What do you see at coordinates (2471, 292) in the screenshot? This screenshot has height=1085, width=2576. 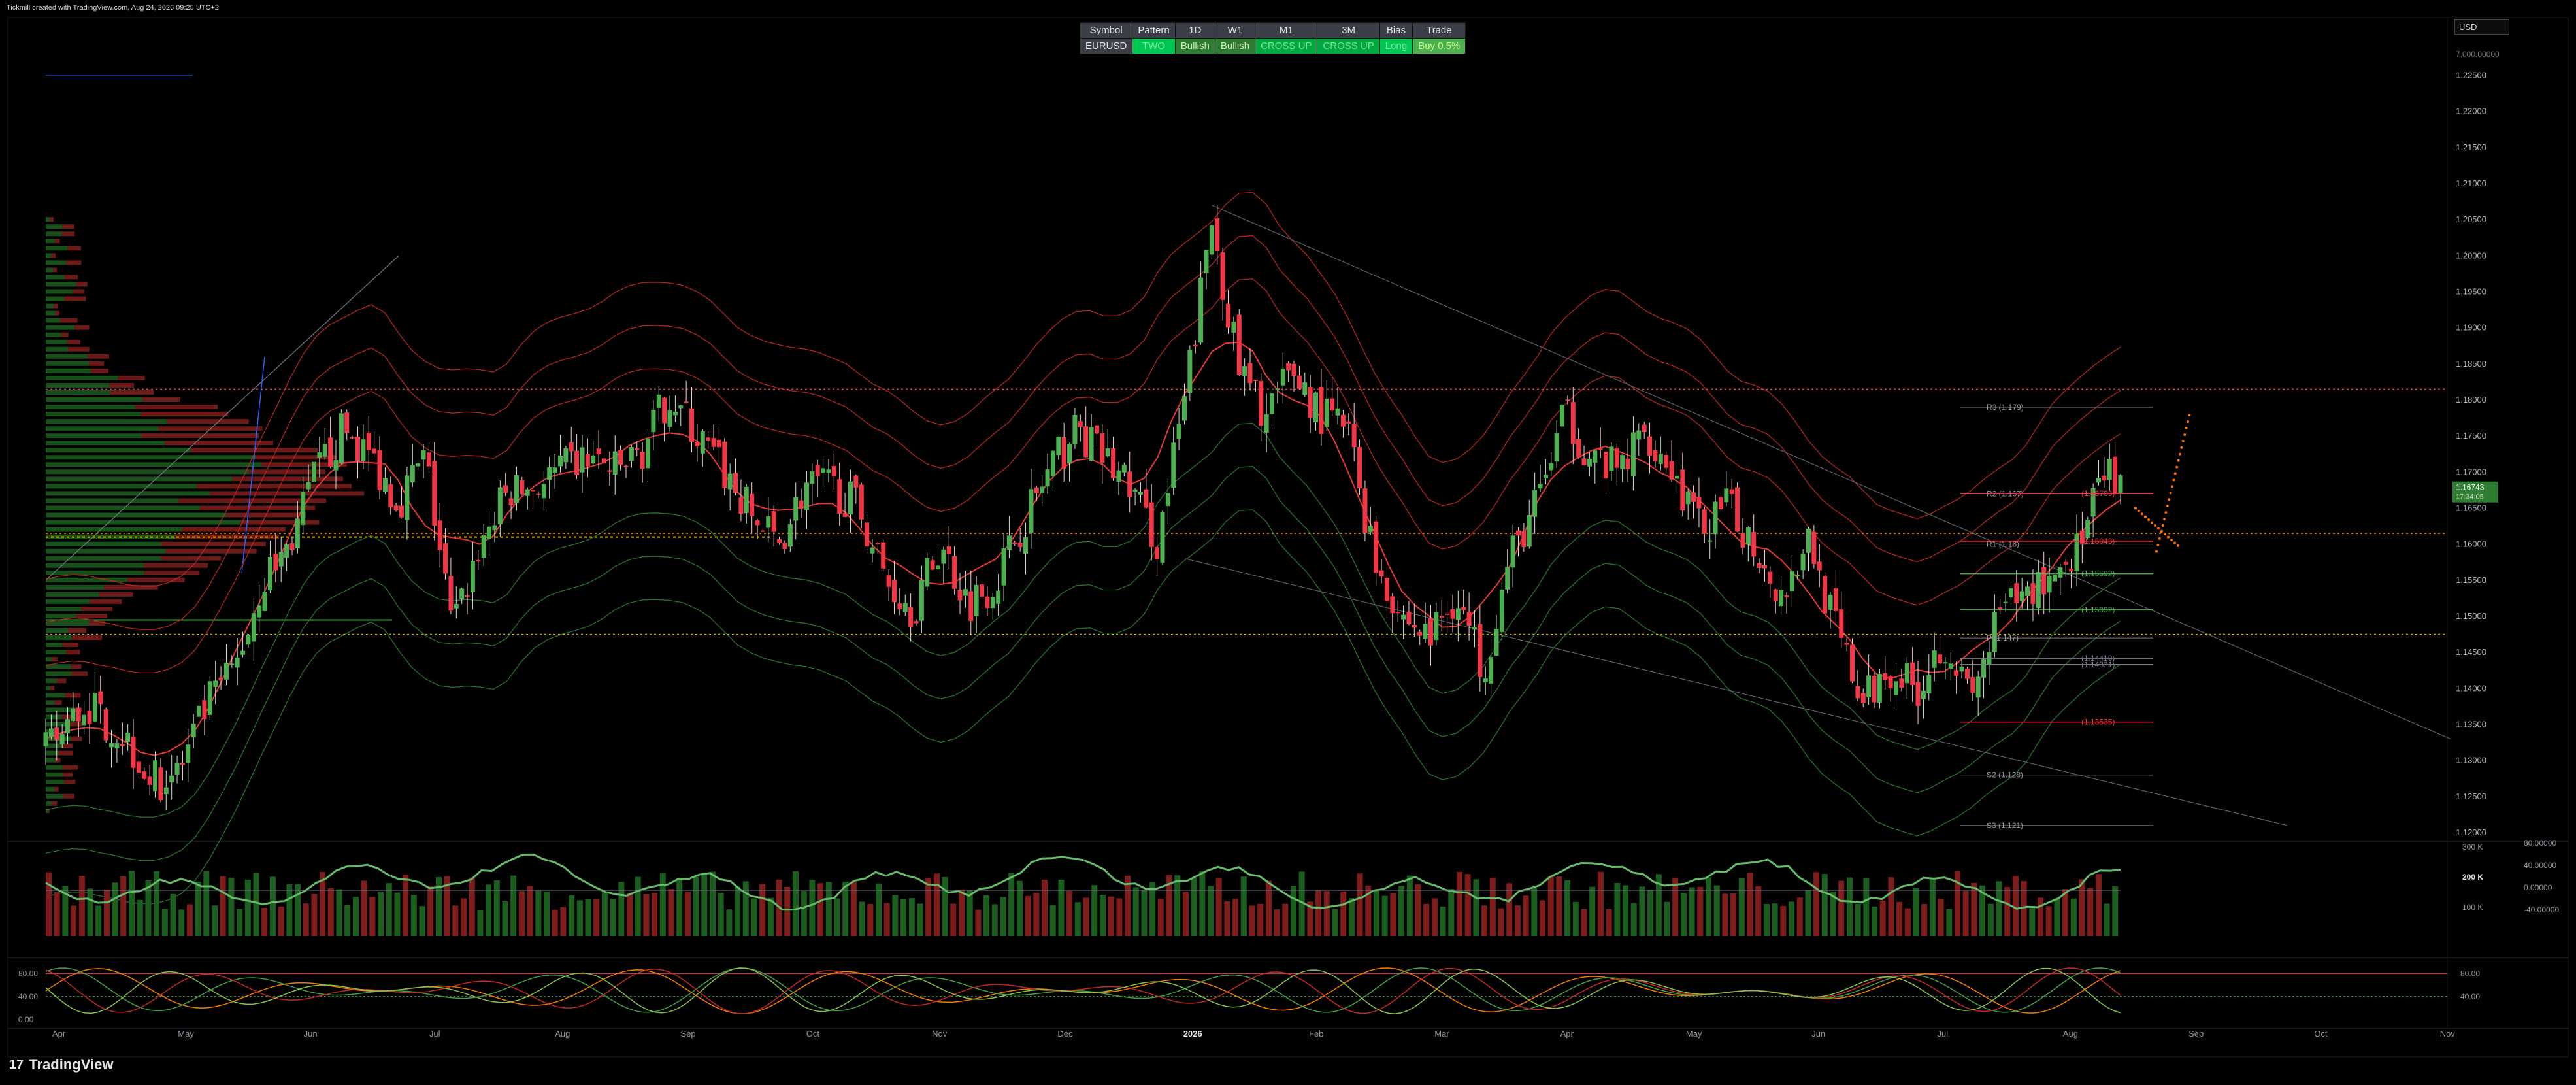 I see `price-tick-label: 1.19500` at bounding box center [2471, 292].